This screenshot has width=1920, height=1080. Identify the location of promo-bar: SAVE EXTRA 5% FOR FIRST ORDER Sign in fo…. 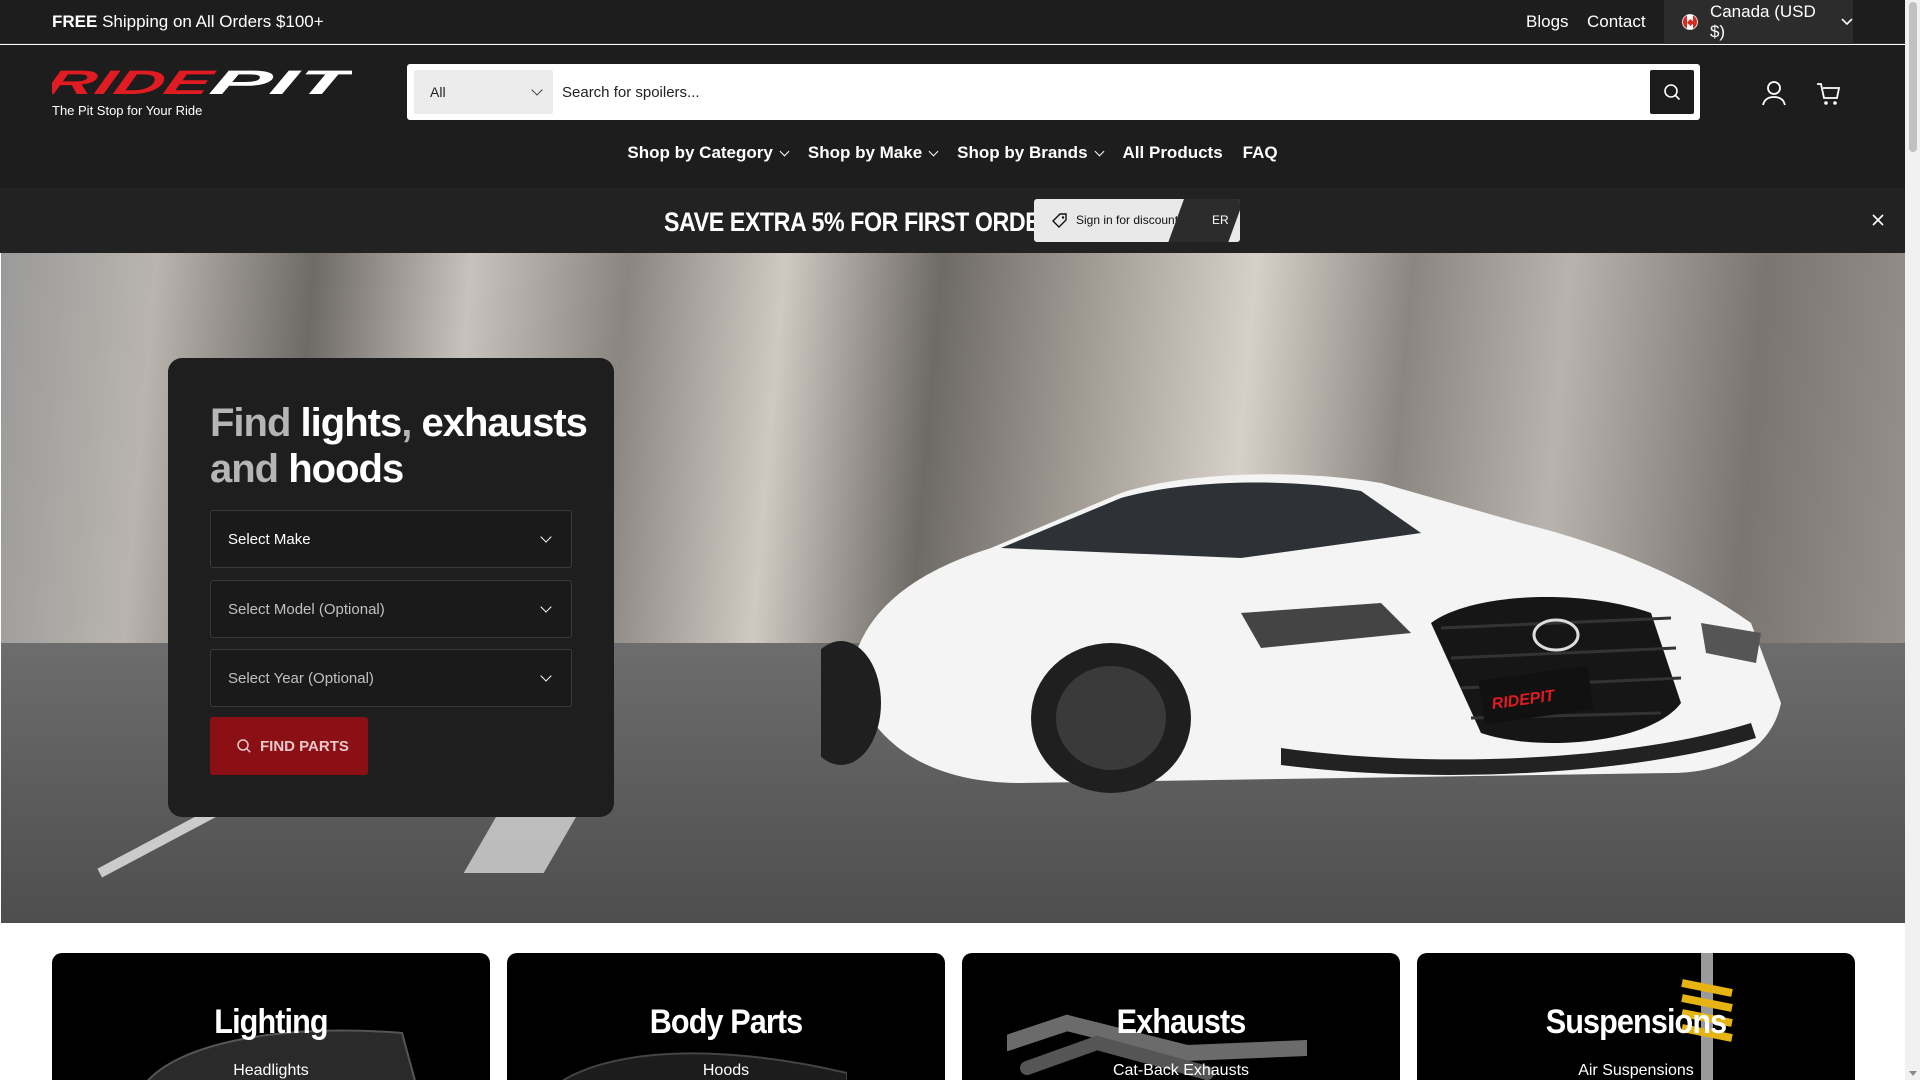
(952, 220).